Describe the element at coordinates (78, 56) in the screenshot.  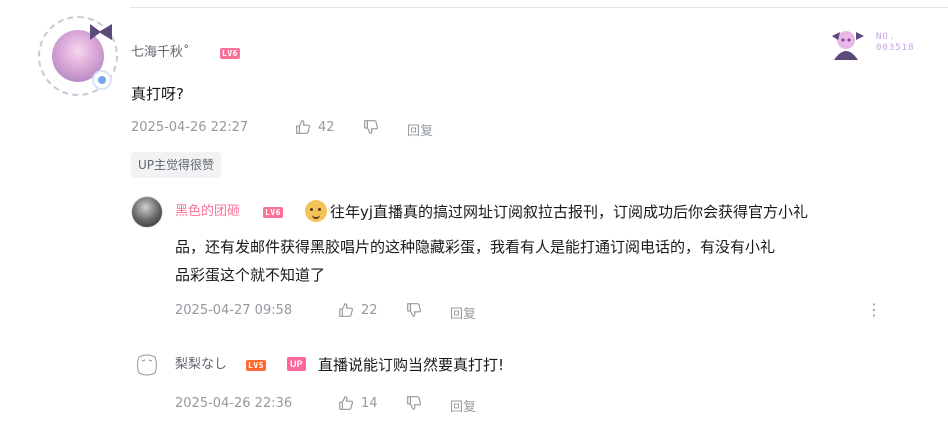
I see `user-avatar` at that location.